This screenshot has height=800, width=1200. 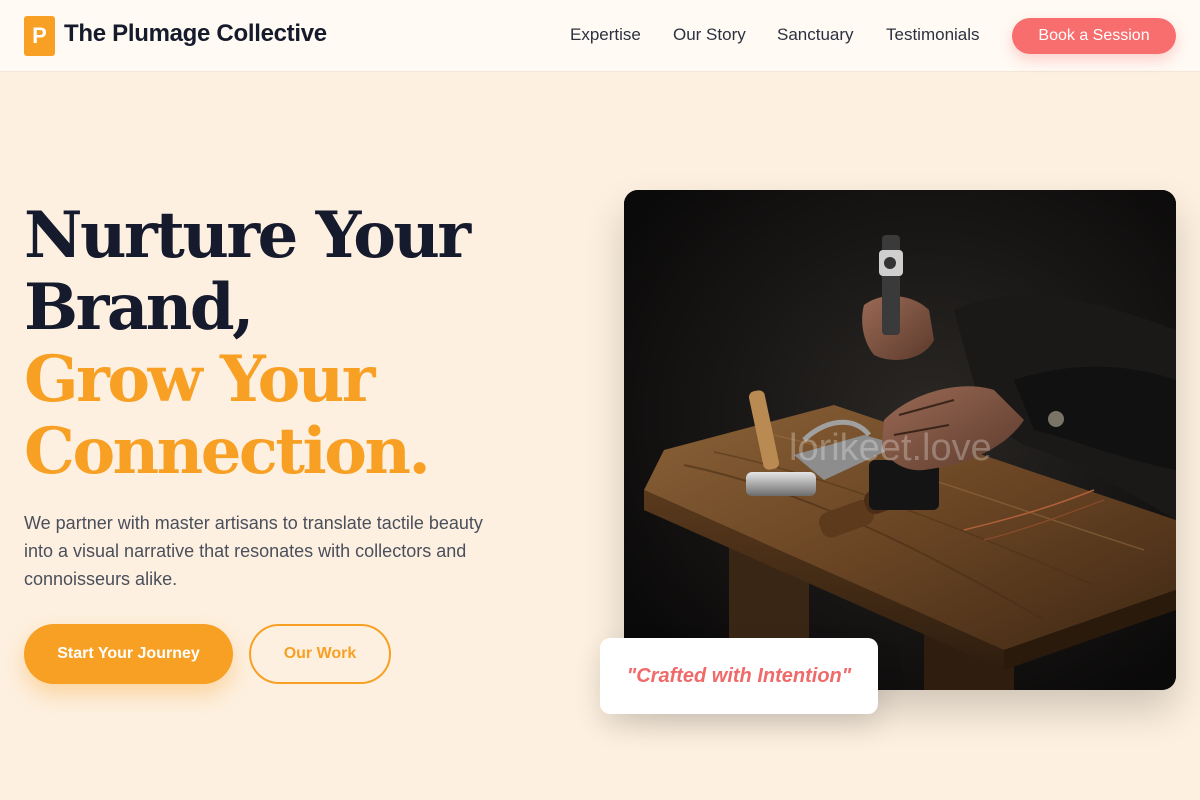 What do you see at coordinates (605, 35) in the screenshot?
I see `nav-link-expertise: Expertise` at bounding box center [605, 35].